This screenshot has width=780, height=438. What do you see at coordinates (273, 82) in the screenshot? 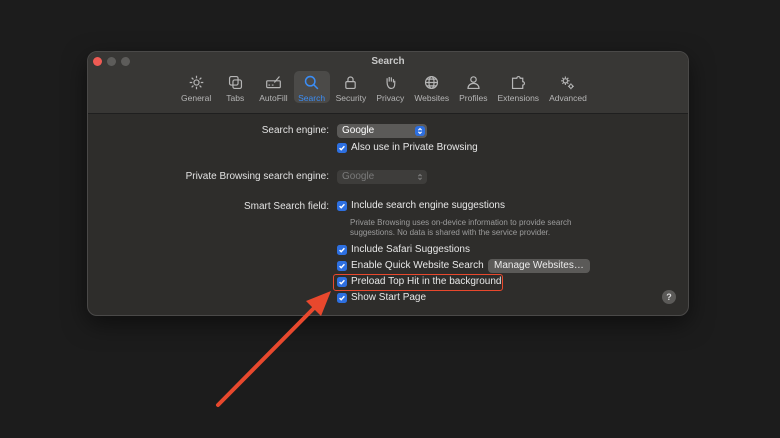
I see `autofill-icon` at bounding box center [273, 82].